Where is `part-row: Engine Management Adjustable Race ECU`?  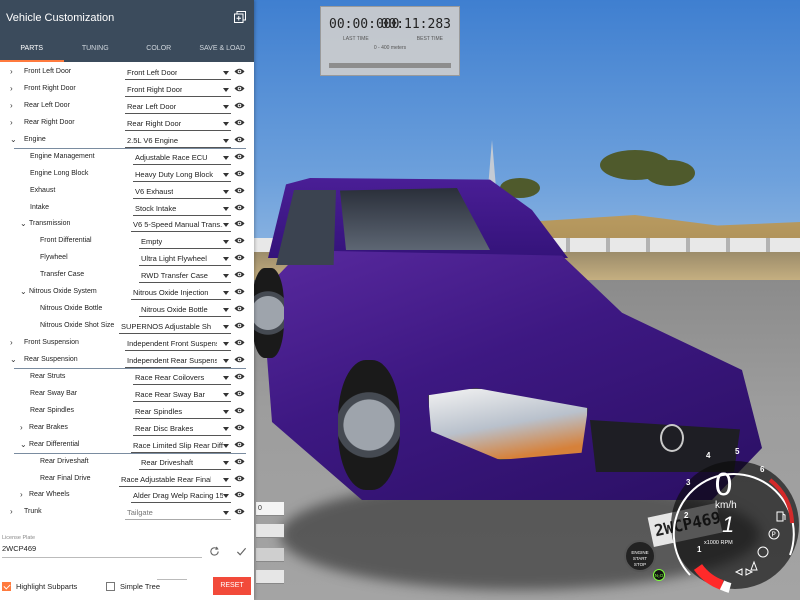
part-row: Engine Management Adjustable Race ECU is located at coordinates (127, 157).